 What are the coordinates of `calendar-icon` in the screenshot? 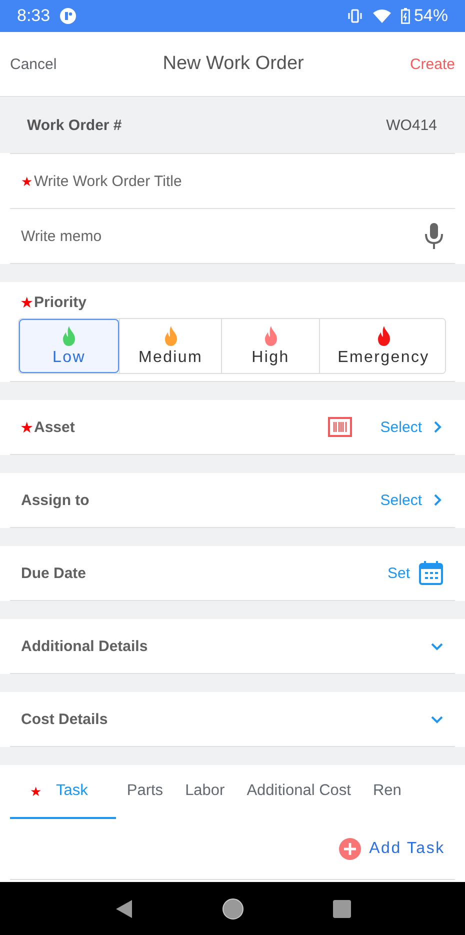 It's located at (431, 573).